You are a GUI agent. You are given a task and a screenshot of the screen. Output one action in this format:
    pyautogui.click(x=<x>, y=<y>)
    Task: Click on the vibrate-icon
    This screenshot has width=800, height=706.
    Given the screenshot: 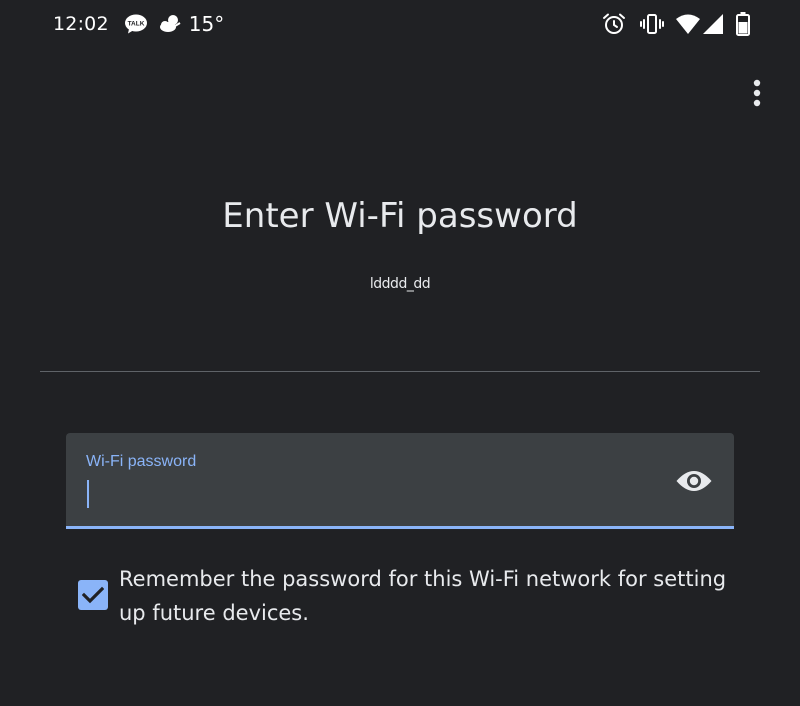 What is the action you would take?
    pyautogui.click(x=652, y=24)
    